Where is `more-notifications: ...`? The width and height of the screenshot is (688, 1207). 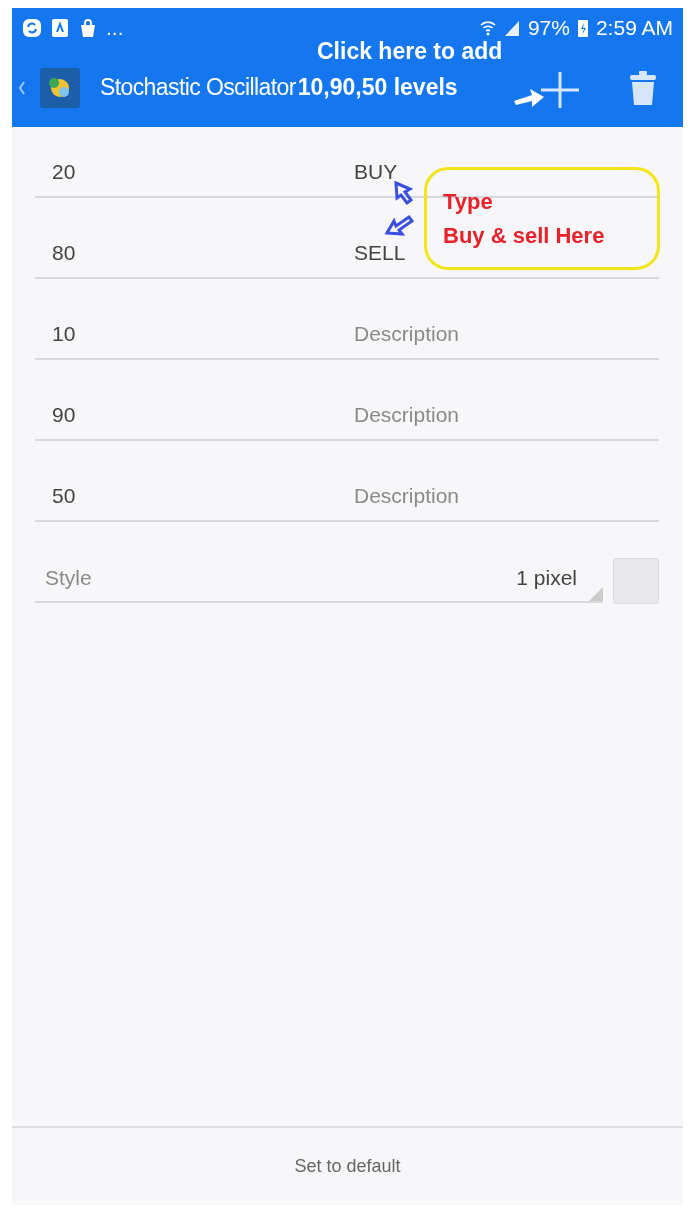
more-notifications: ... is located at coordinates (115, 28).